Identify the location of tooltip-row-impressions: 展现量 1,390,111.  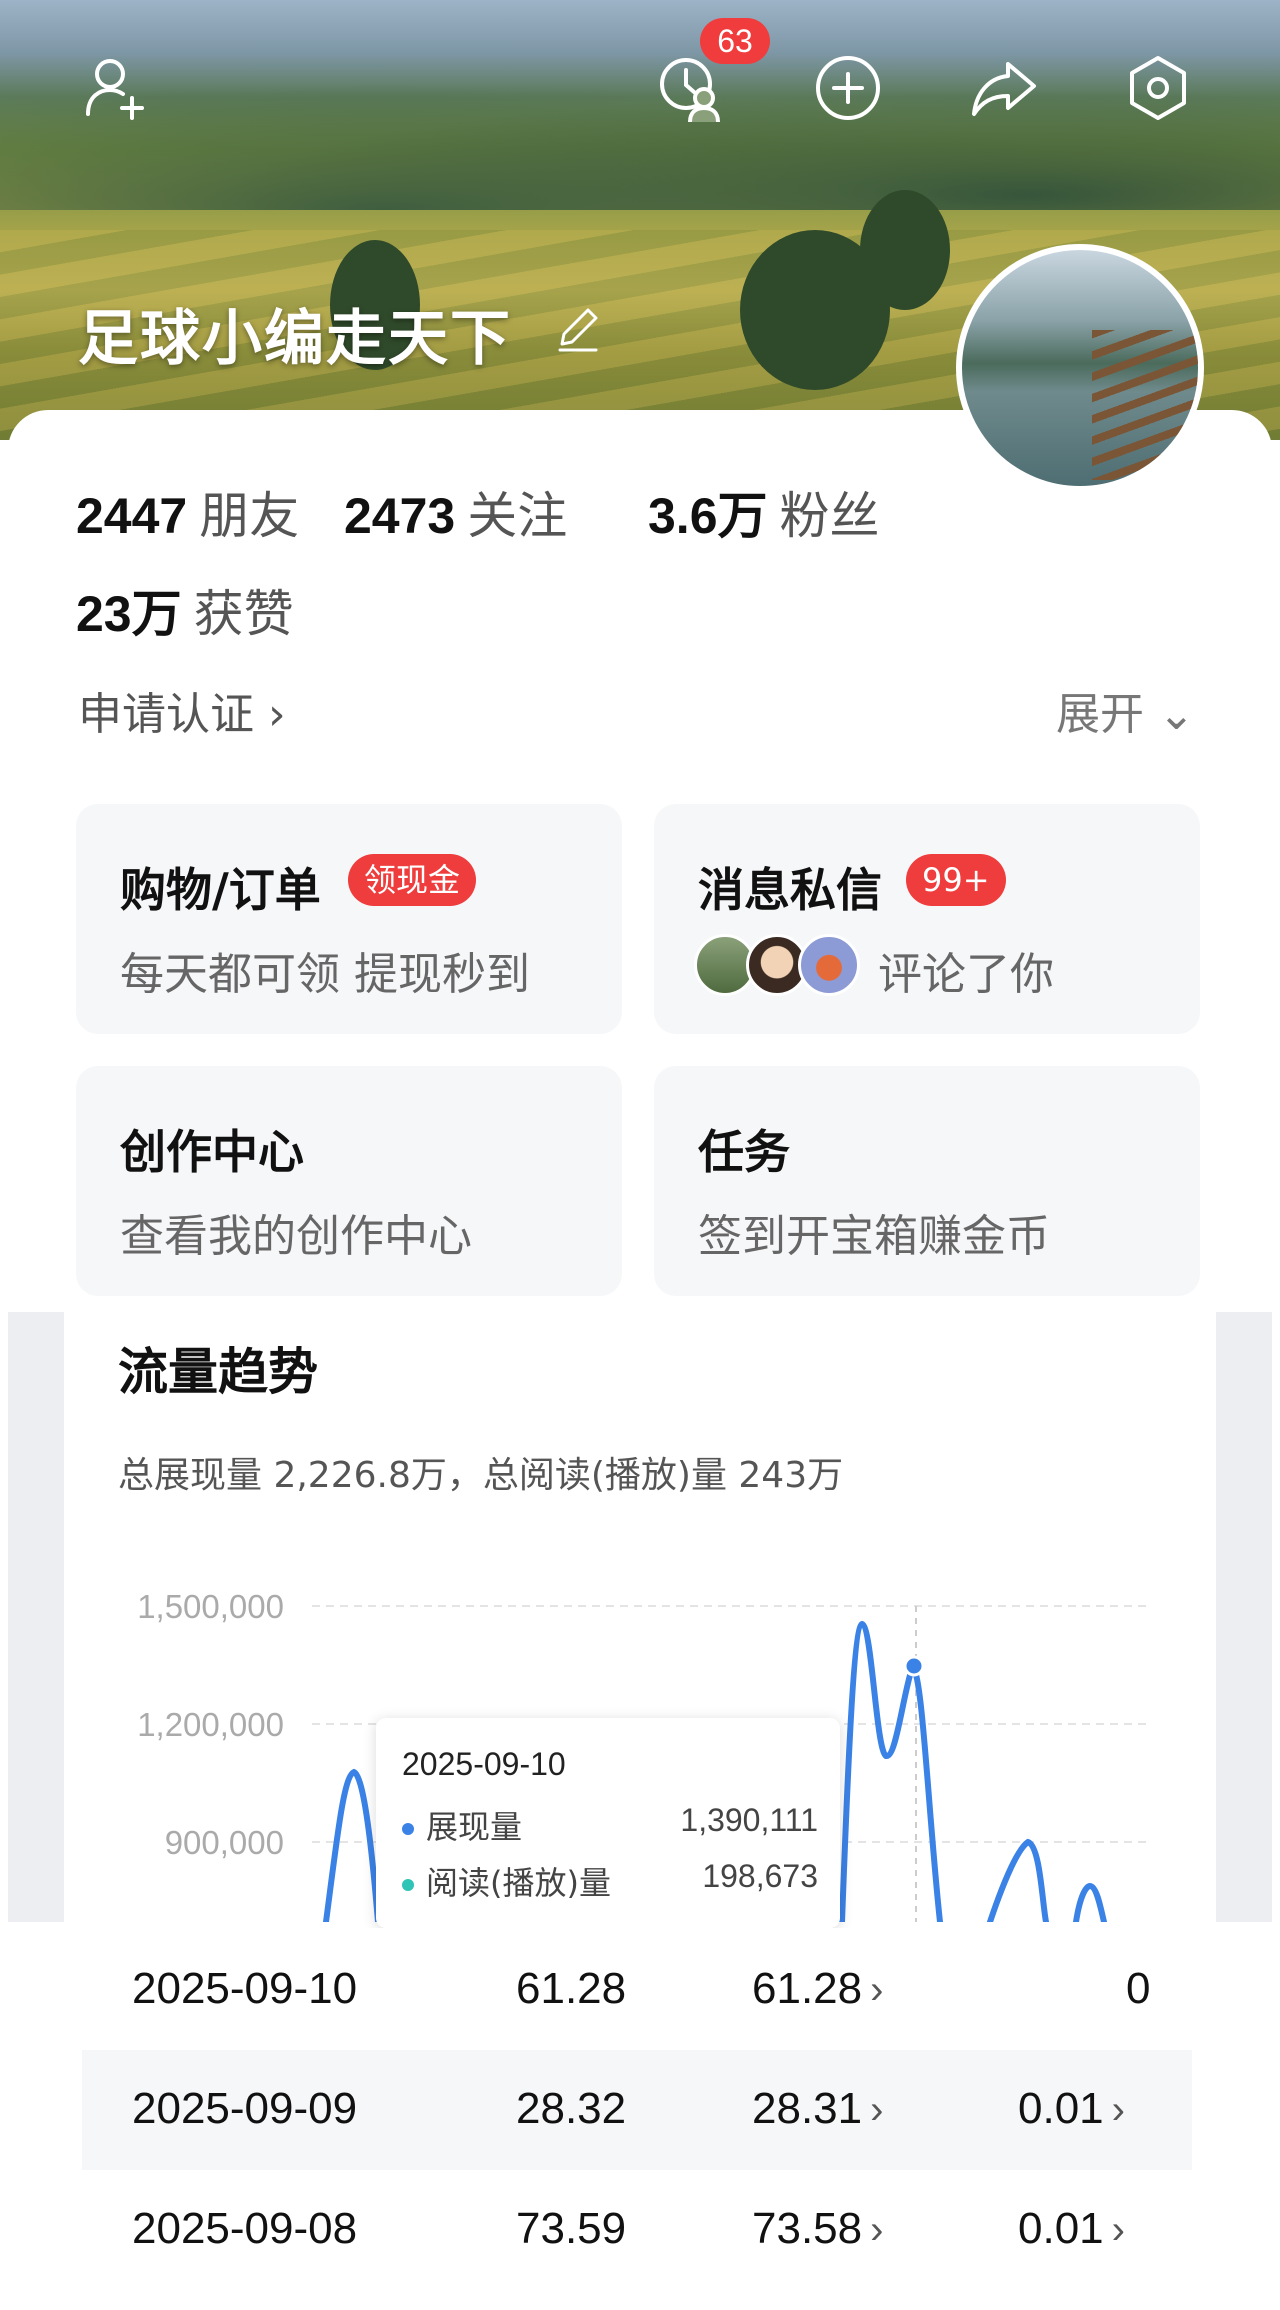
(610, 1825).